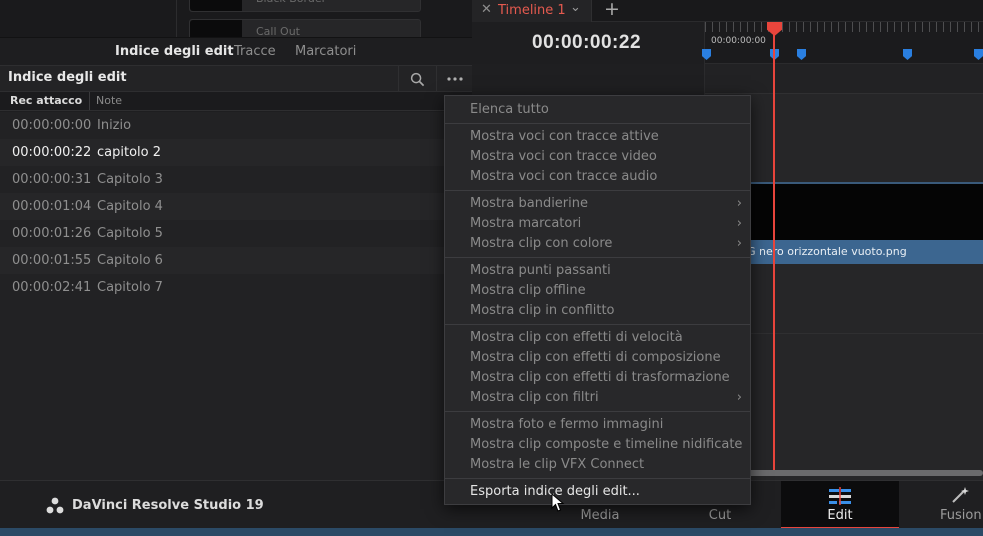  What do you see at coordinates (534, 397) in the screenshot?
I see `menu-item-label: Mostra clip con filtri` at bounding box center [534, 397].